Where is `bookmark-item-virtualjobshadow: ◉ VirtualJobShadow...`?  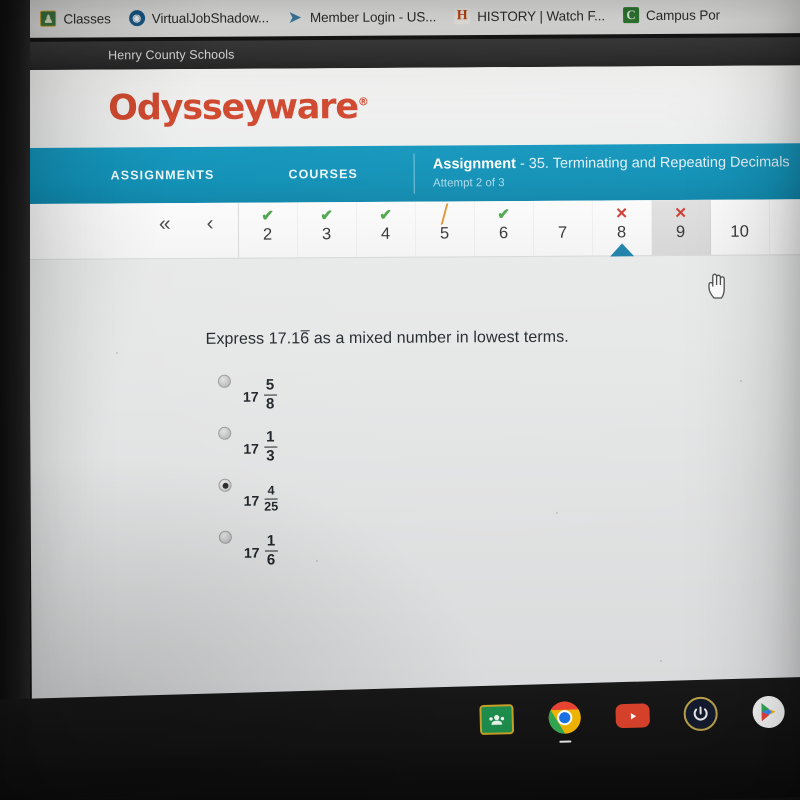
bookmark-item-virtualjobshadow: ◉ VirtualJobShadow... is located at coordinates (199, 18).